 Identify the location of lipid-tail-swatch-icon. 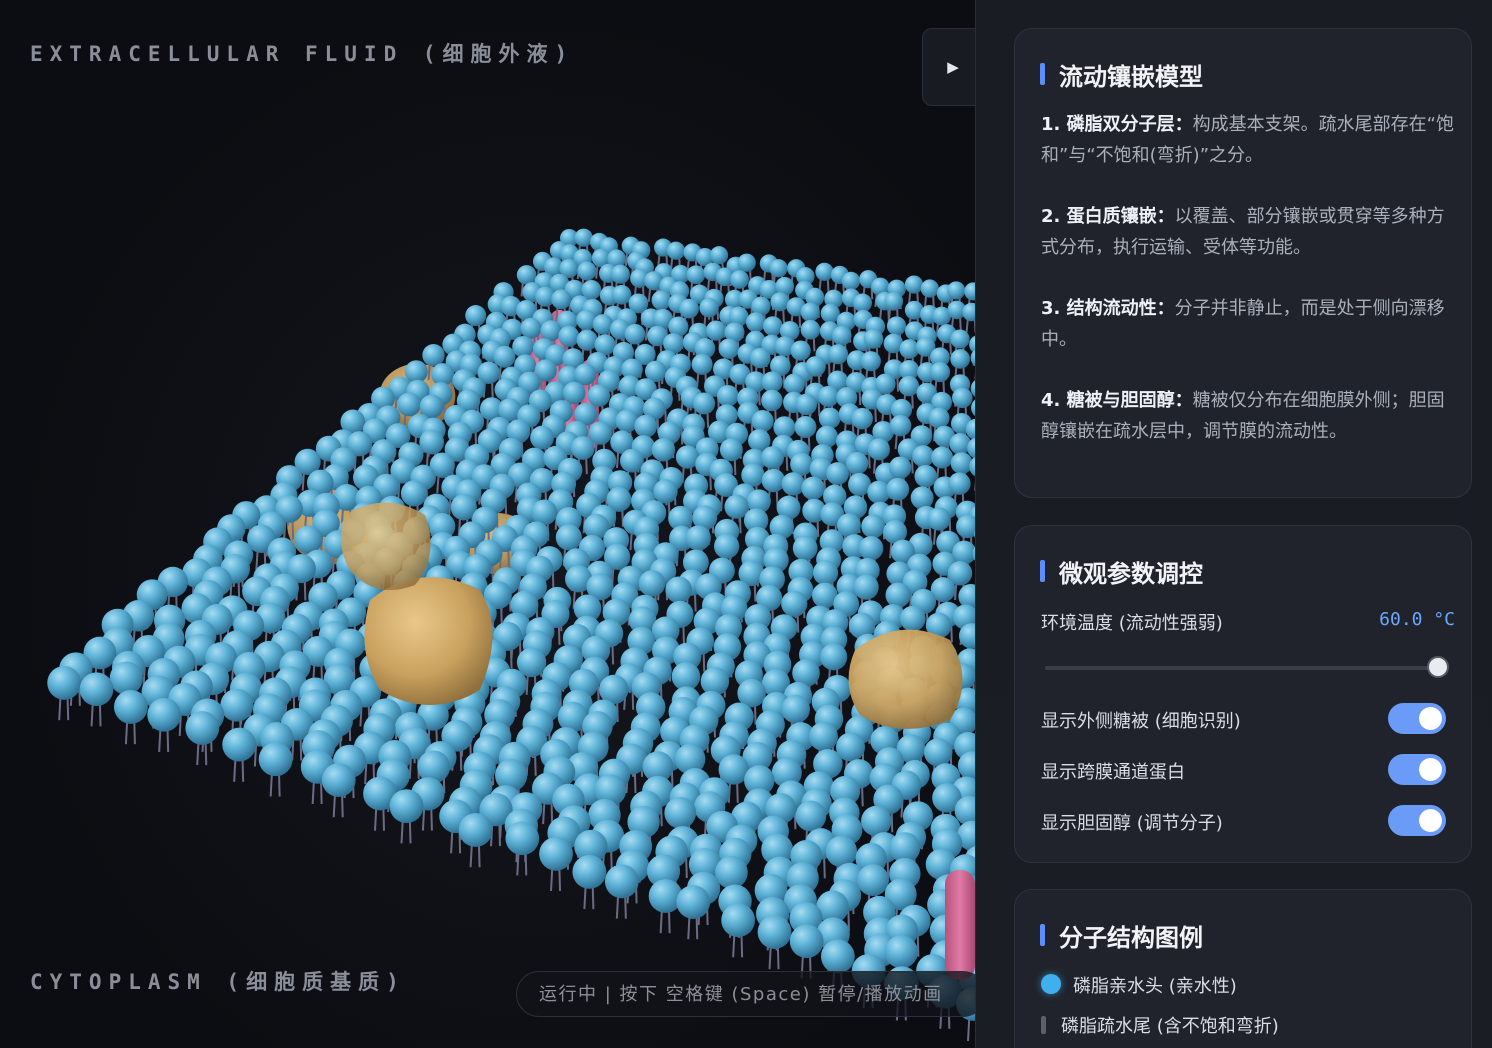
(1043, 1025).